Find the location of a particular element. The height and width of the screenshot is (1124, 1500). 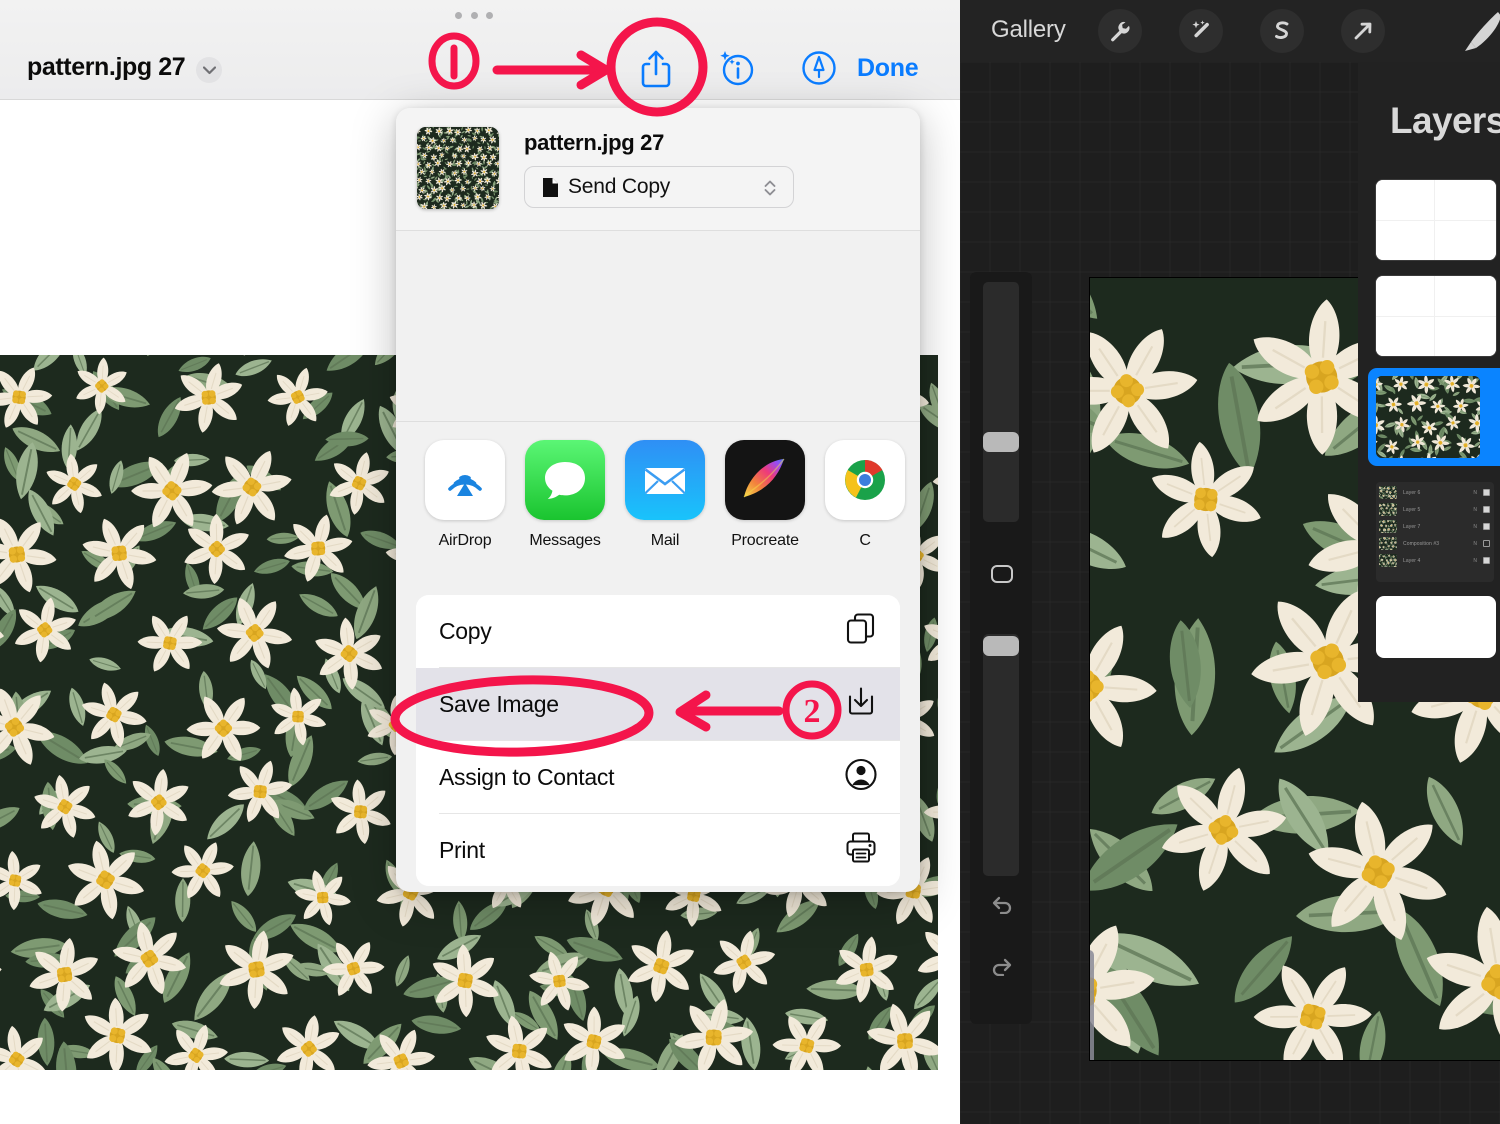

share-app-messages: Messages is located at coordinates (565, 495).